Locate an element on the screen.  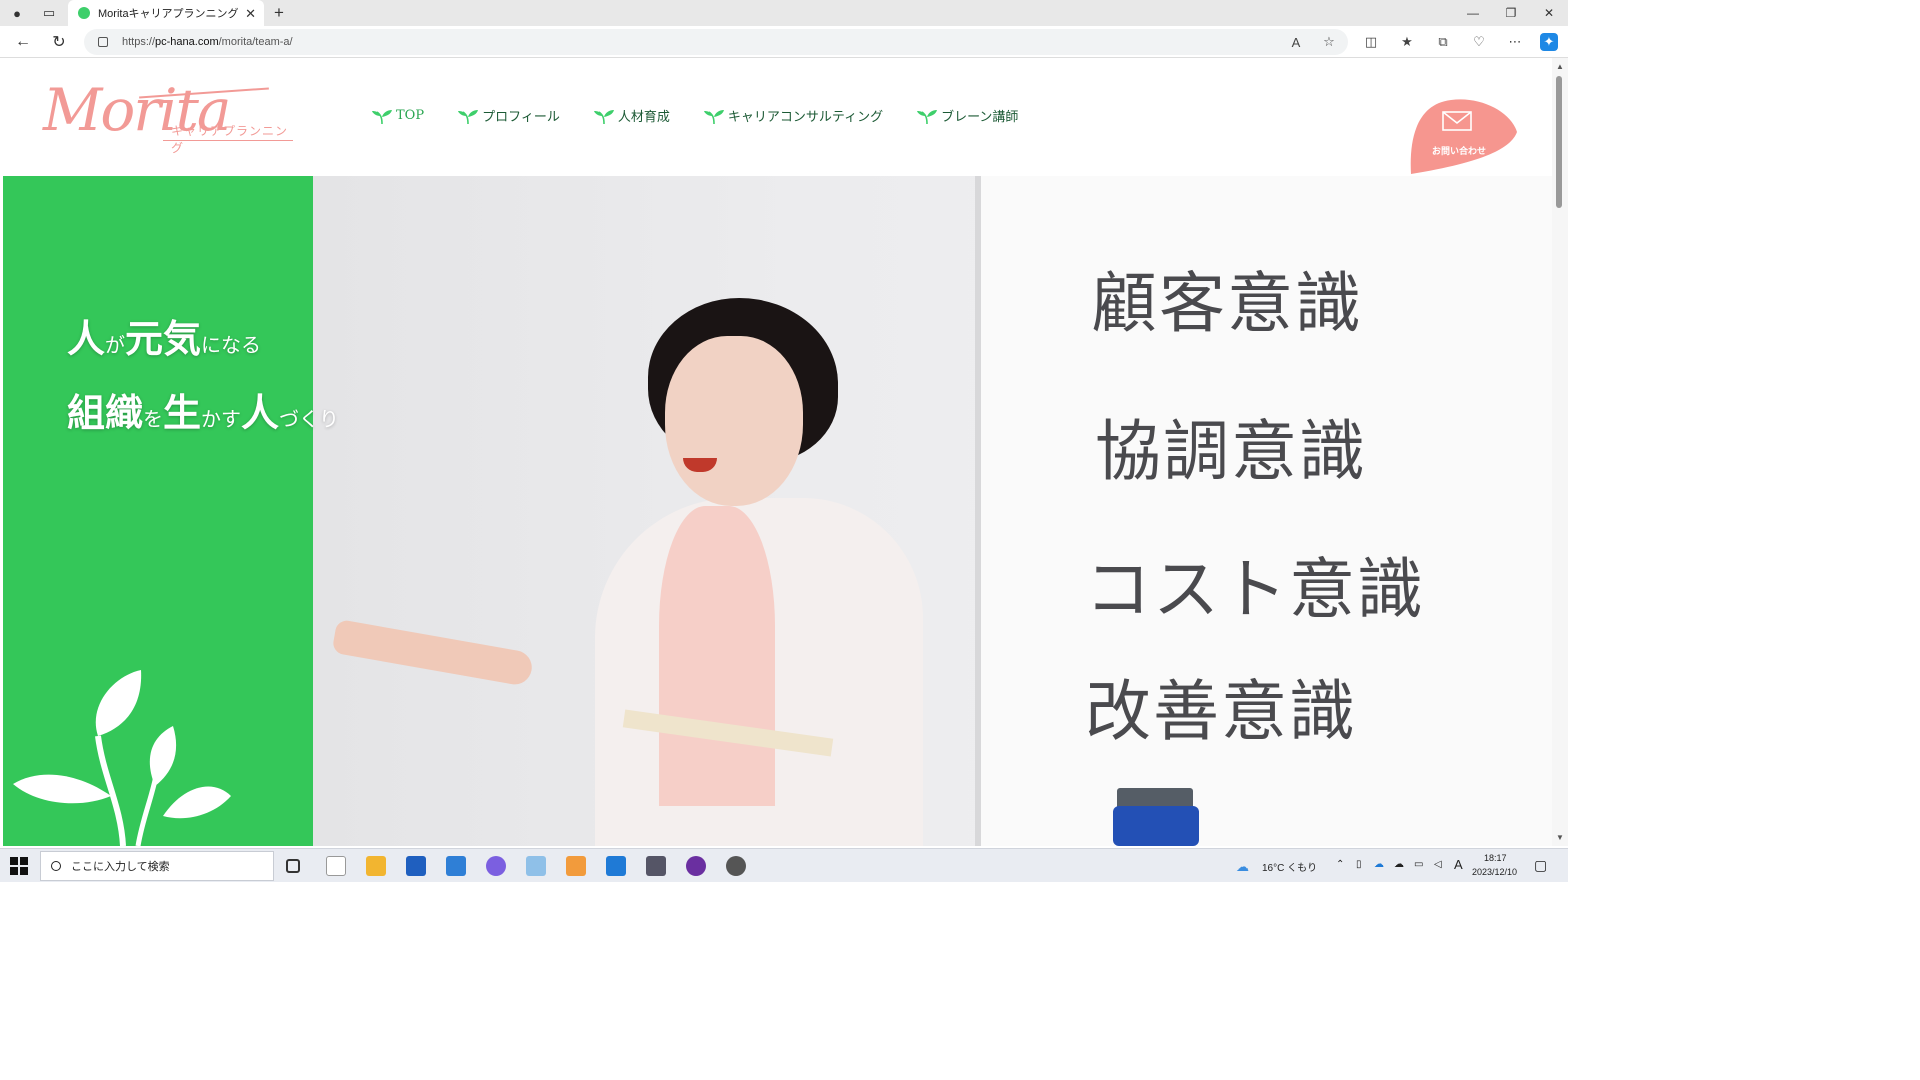
nav-label: キャリアコンサルティング is located at coordinates (805, 117).